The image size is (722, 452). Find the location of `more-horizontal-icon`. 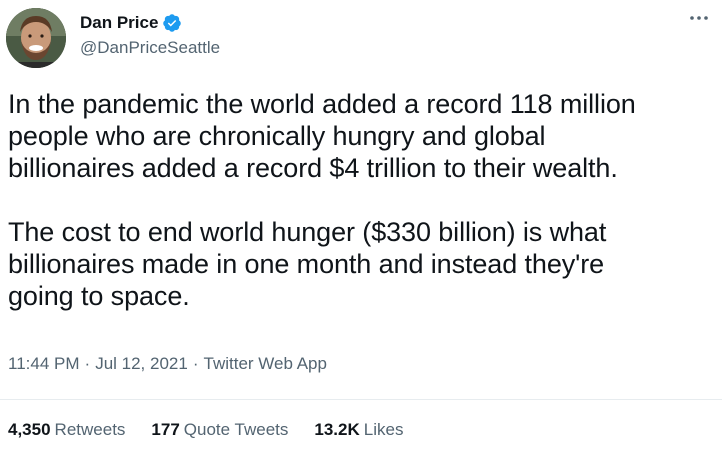

more-horizontal-icon is located at coordinates (699, 18).